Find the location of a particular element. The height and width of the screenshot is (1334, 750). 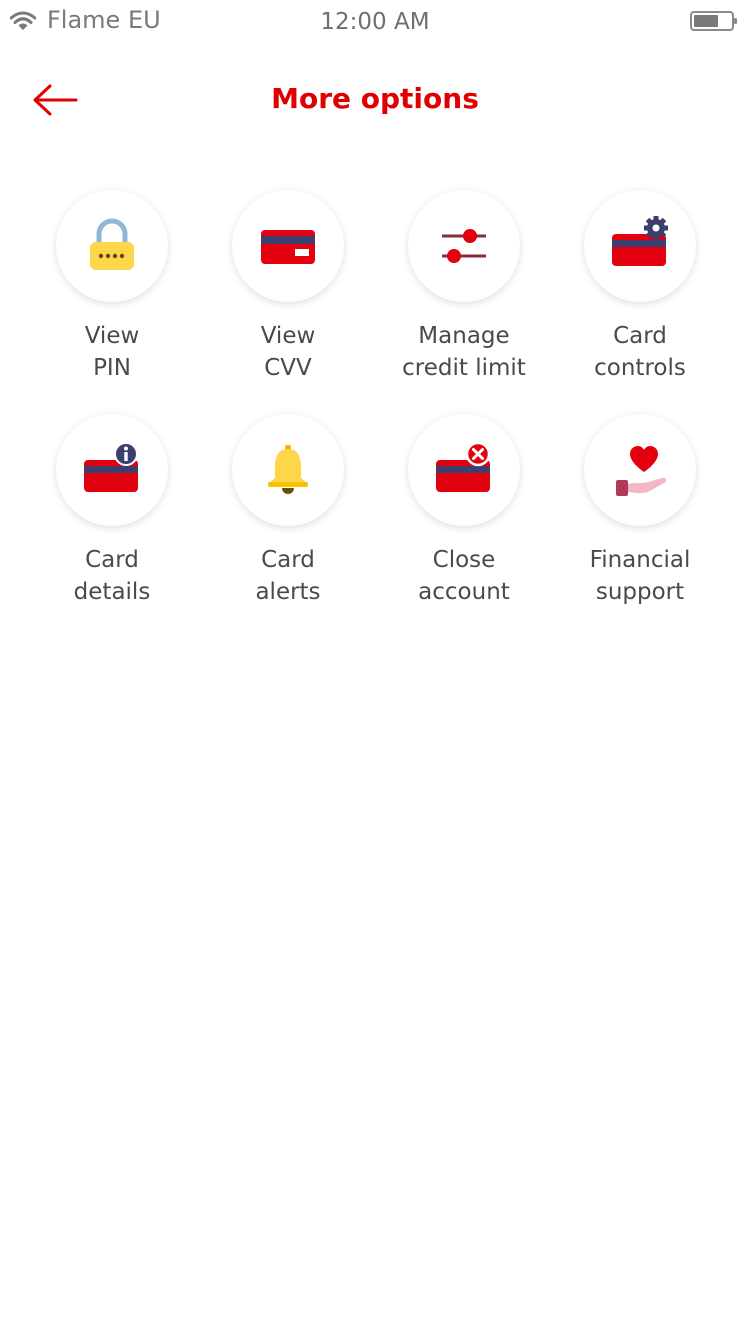

battery-icon is located at coordinates (713, 21).